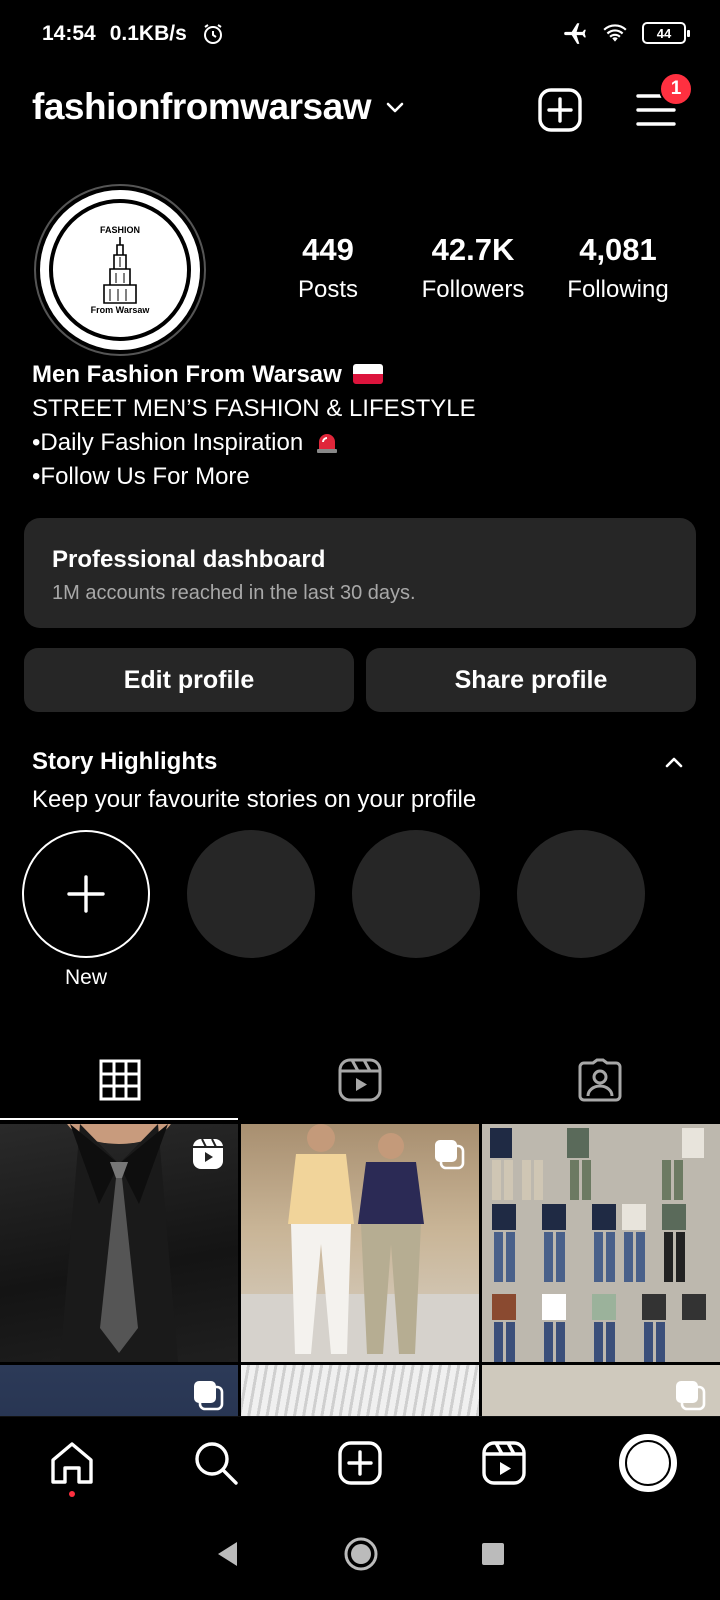 The width and height of the screenshot is (720, 1600). I want to click on reels-nav-icon, so click(504, 1462).